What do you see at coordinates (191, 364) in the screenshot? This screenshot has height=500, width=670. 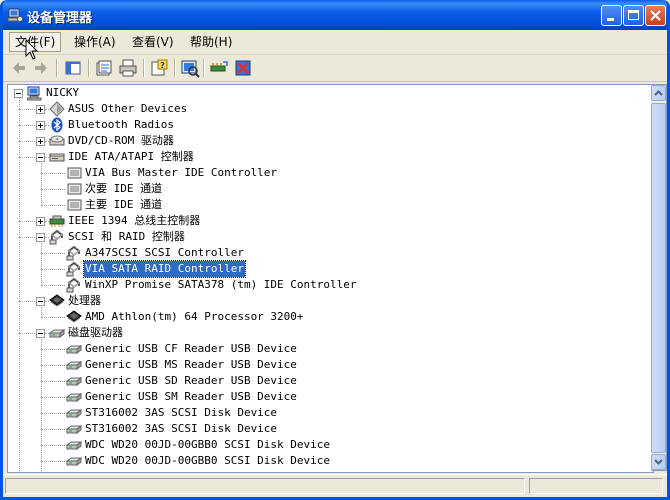 I see `device-label: Generic USB MS Reader USB Device` at bounding box center [191, 364].